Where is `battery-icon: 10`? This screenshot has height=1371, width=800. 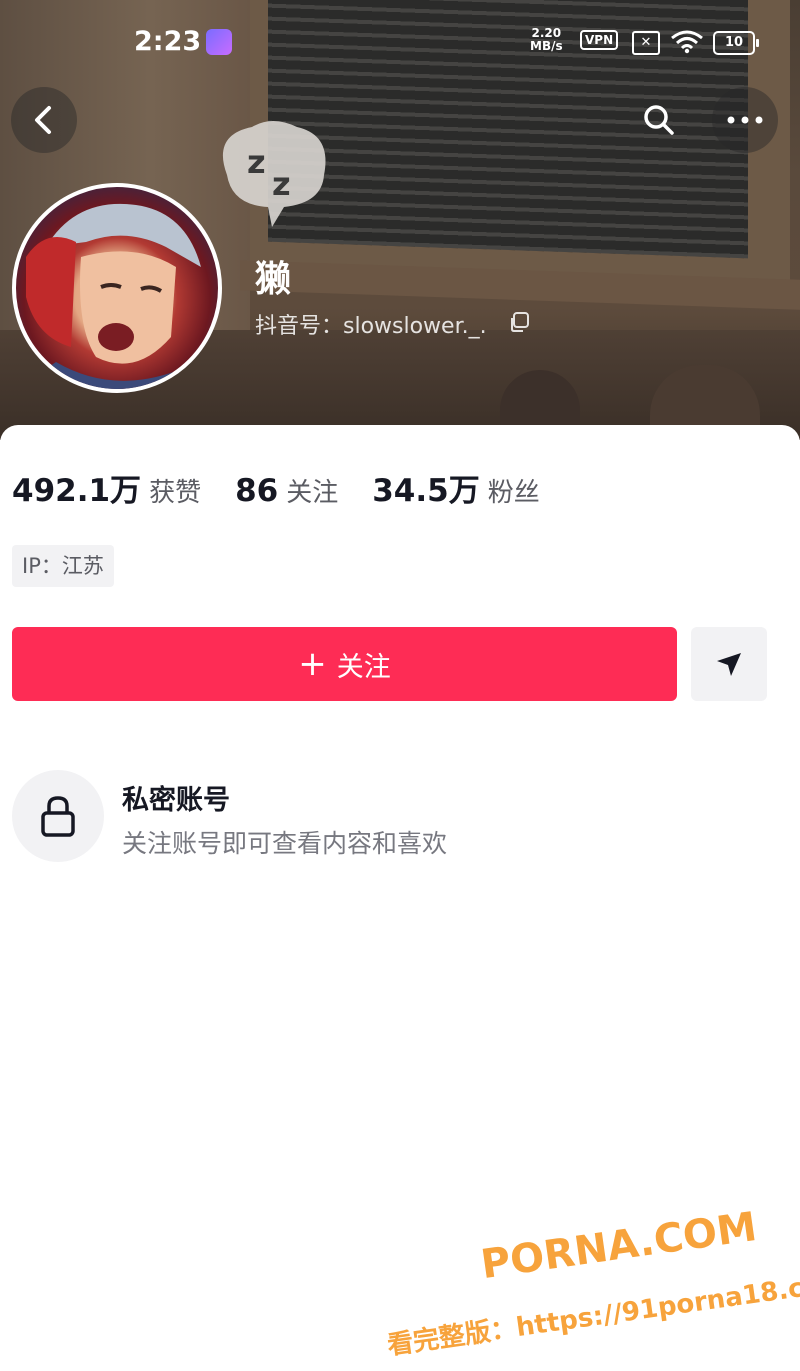
battery-icon: 10 is located at coordinates (736, 43).